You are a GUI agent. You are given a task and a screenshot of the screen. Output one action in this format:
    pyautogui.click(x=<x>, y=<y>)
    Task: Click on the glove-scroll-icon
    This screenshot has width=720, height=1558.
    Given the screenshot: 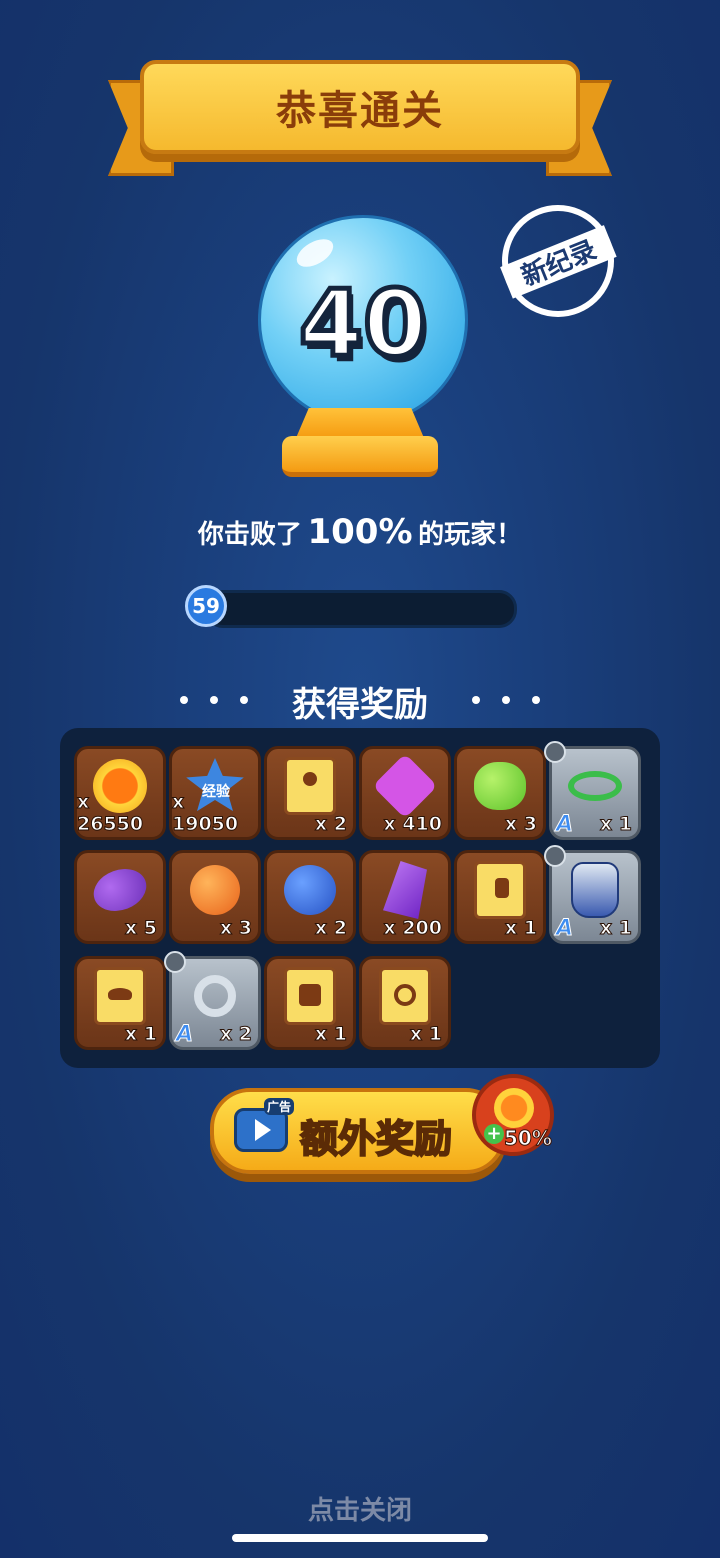 What is the action you would take?
    pyautogui.click(x=500, y=889)
    